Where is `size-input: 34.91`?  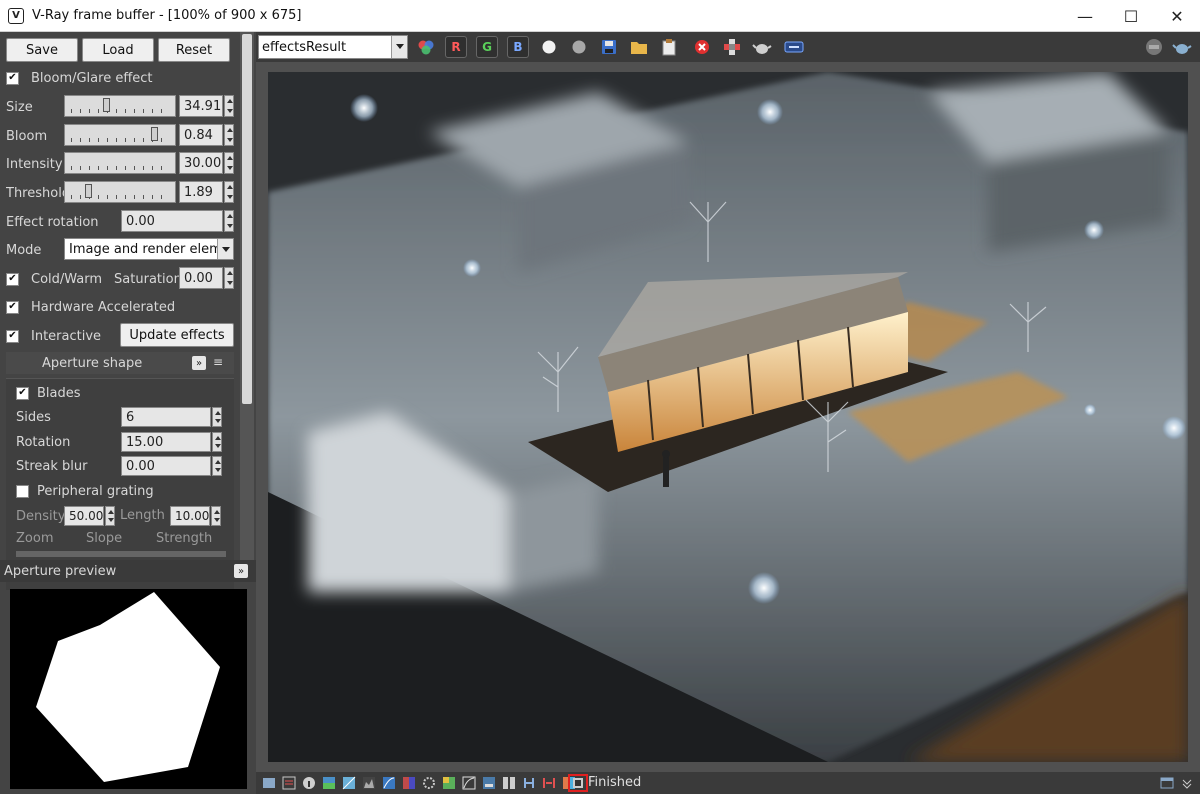 size-input: 34.91 is located at coordinates (201, 106).